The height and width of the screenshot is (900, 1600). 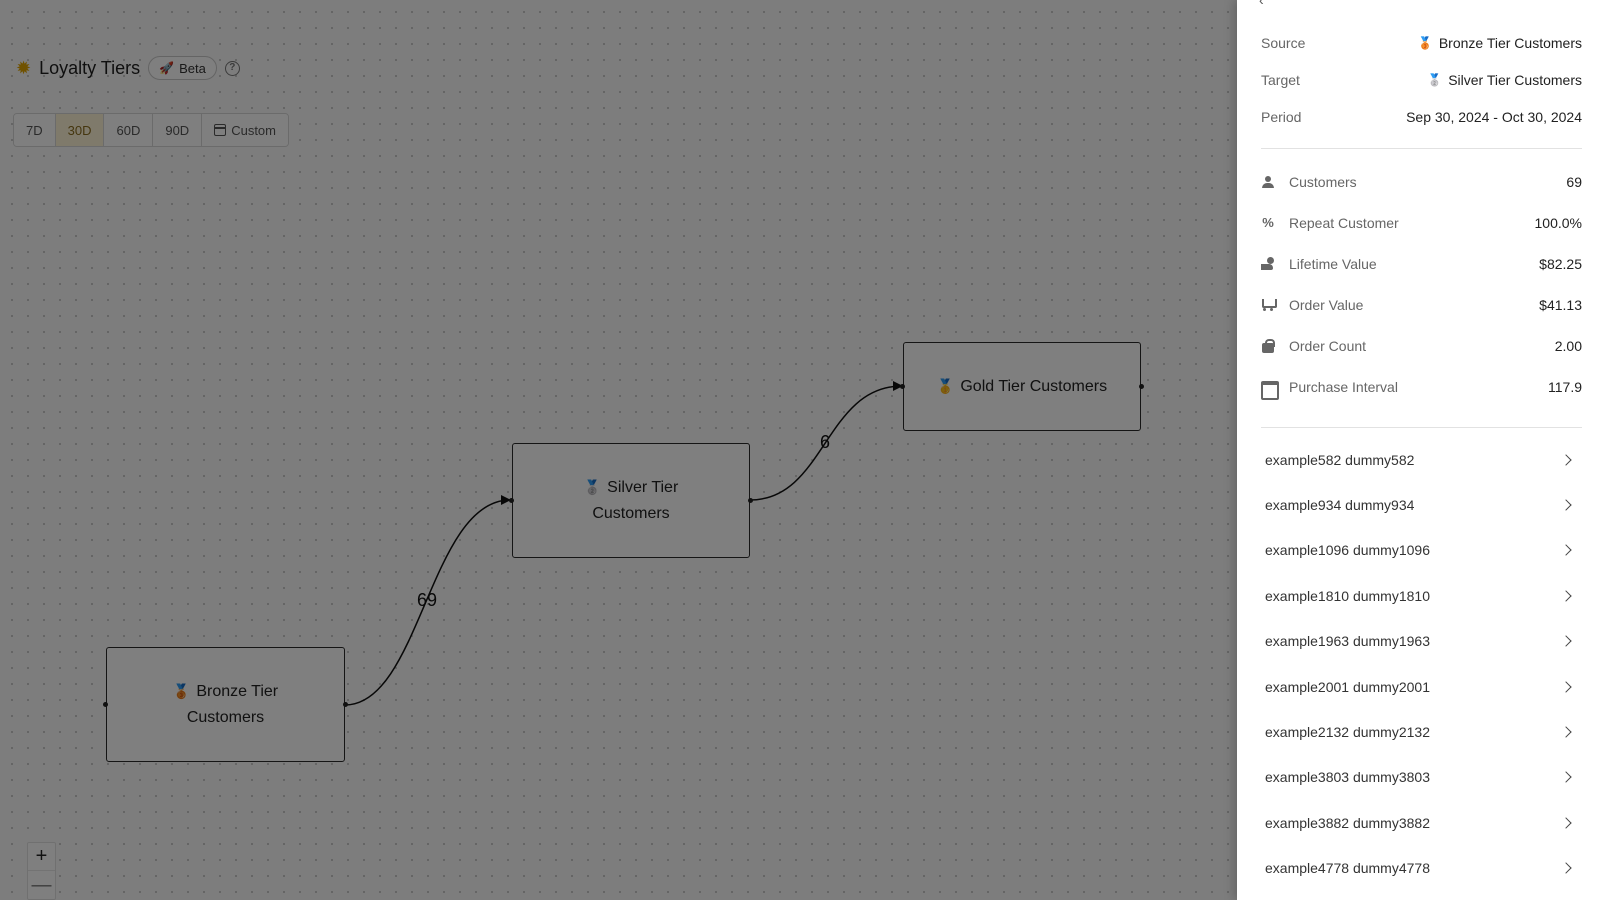 I want to click on customer-name: example2132 dummy2132, so click(x=1347, y=732).